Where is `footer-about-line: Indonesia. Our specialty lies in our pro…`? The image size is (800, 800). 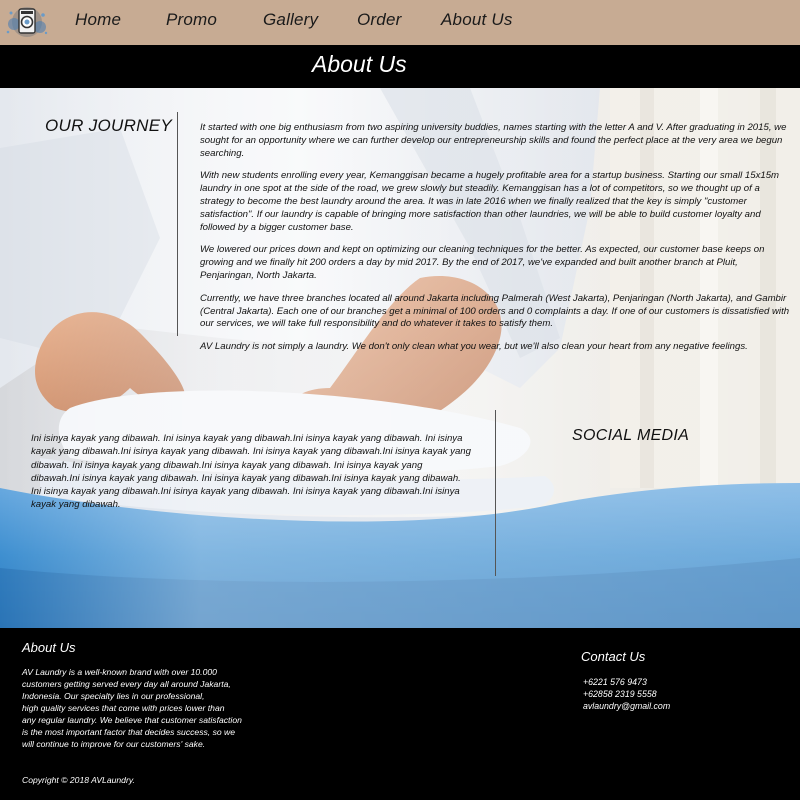 footer-about-line: Indonesia. Our specialty lies in our pro… is located at coordinates (113, 696).